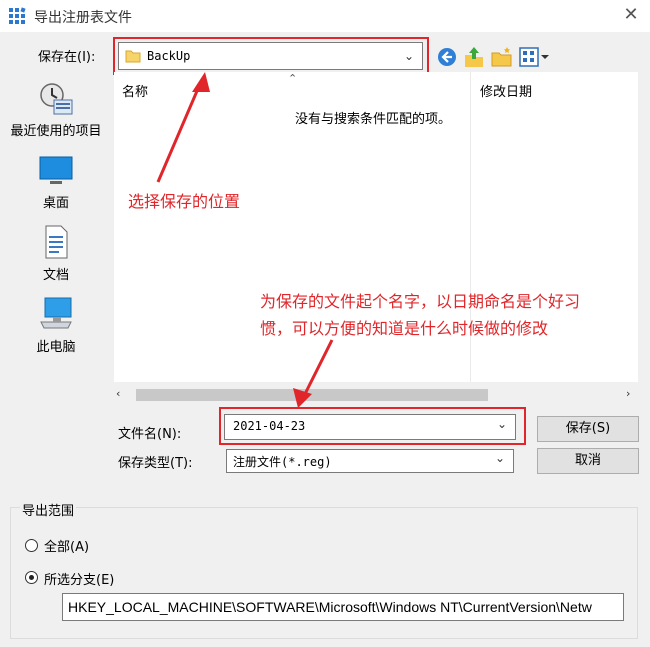 This screenshot has height=647, width=650. Describe the element at coordinates (588, 429) in the screenshot. I see `save-button: 保存(S)` at that location.